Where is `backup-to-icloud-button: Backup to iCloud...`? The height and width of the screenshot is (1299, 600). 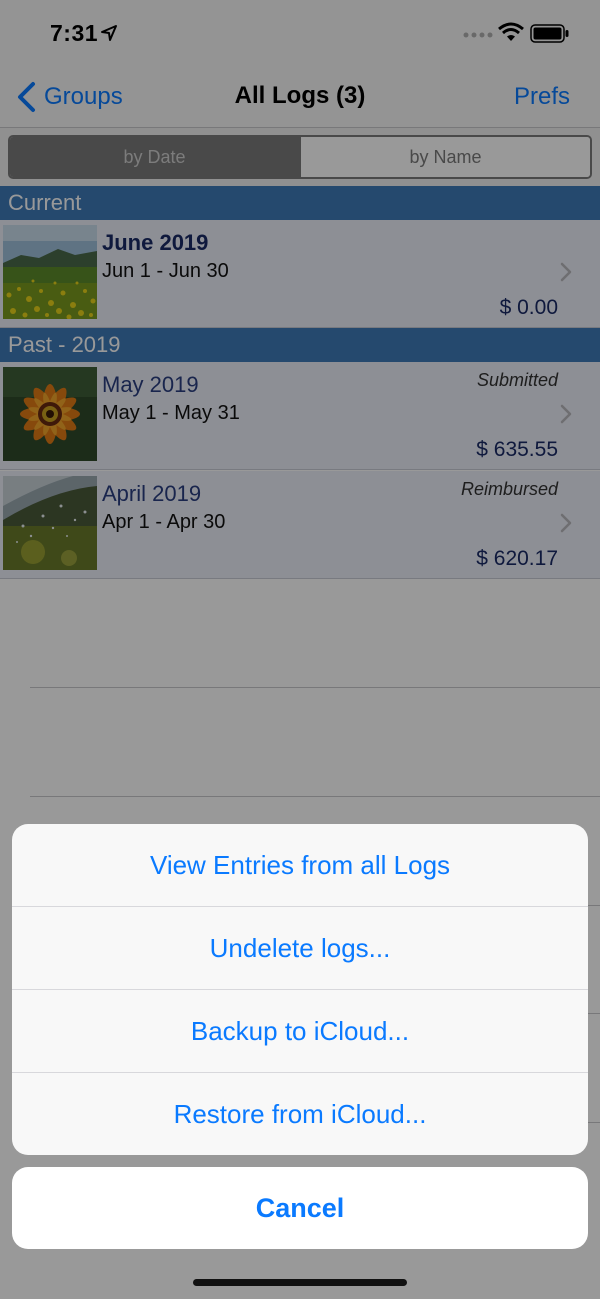 backup-to-icloud-button: Backup to iCloud... is located at coordinates (300, 1031).